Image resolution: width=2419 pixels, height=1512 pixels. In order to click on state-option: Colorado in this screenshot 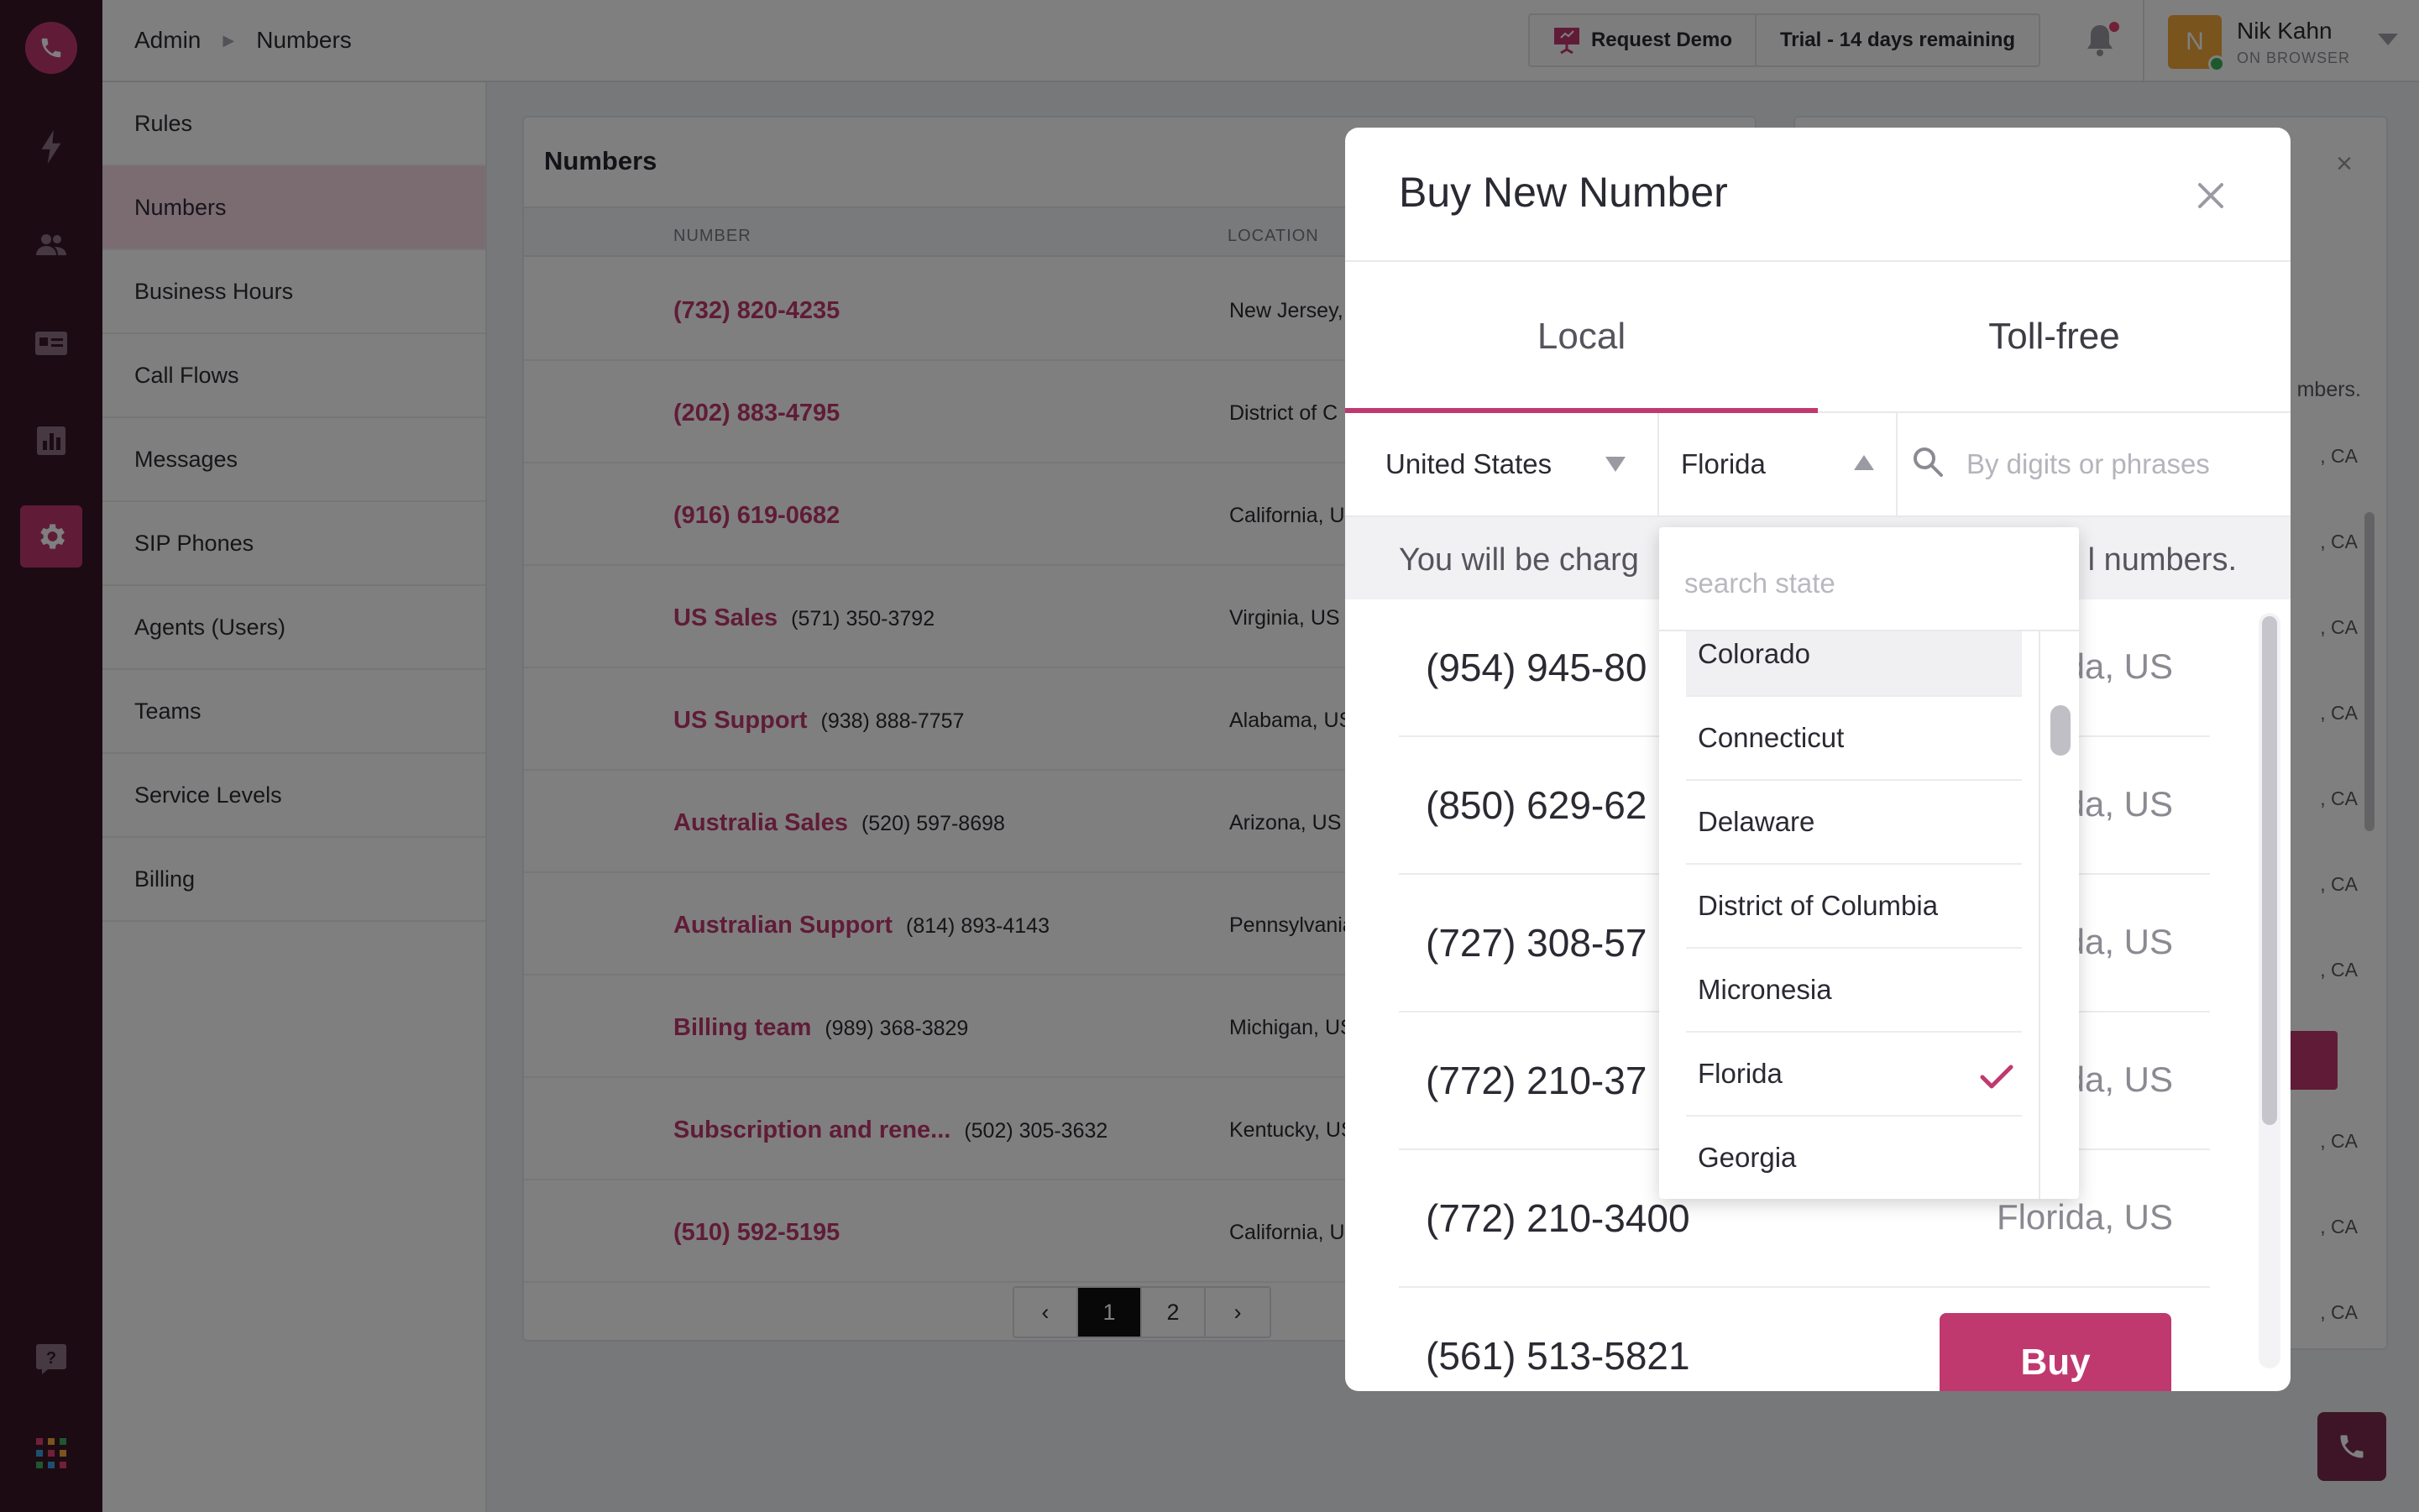, I will do `click(1854, 664)`.